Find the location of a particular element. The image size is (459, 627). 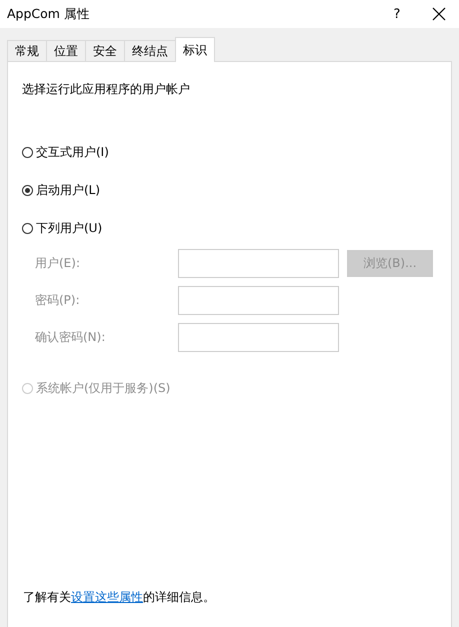

settings-link: 设置这些属性 is located at coordinates (107, 597).